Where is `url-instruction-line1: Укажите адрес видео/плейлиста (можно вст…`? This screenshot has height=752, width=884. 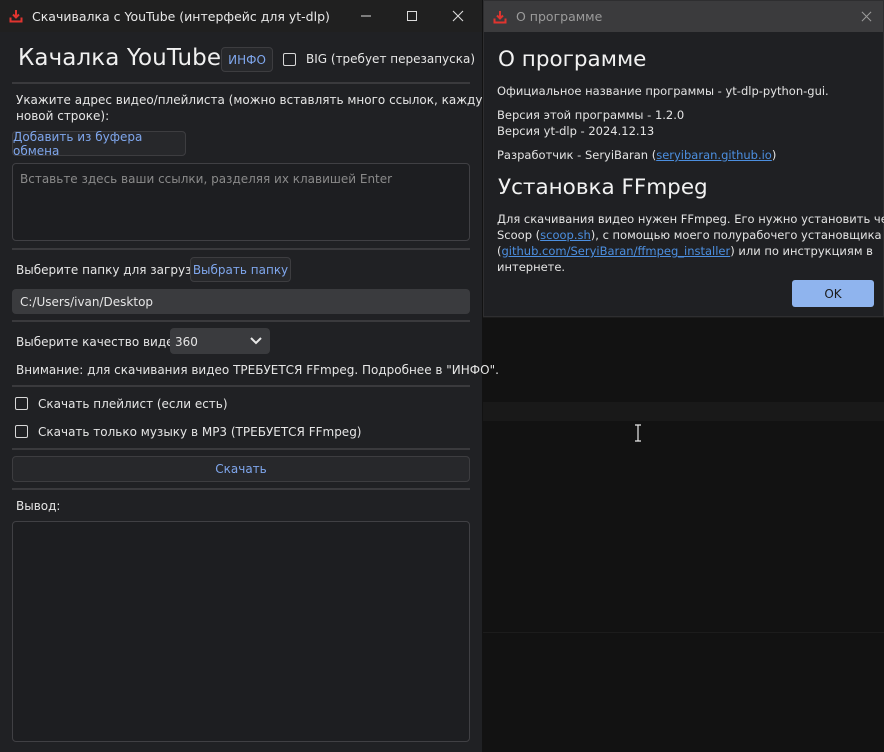 url-instruction-line1: Укажите адрес видео/плейлиста (можно вст… is located at coordinates (264, 100).